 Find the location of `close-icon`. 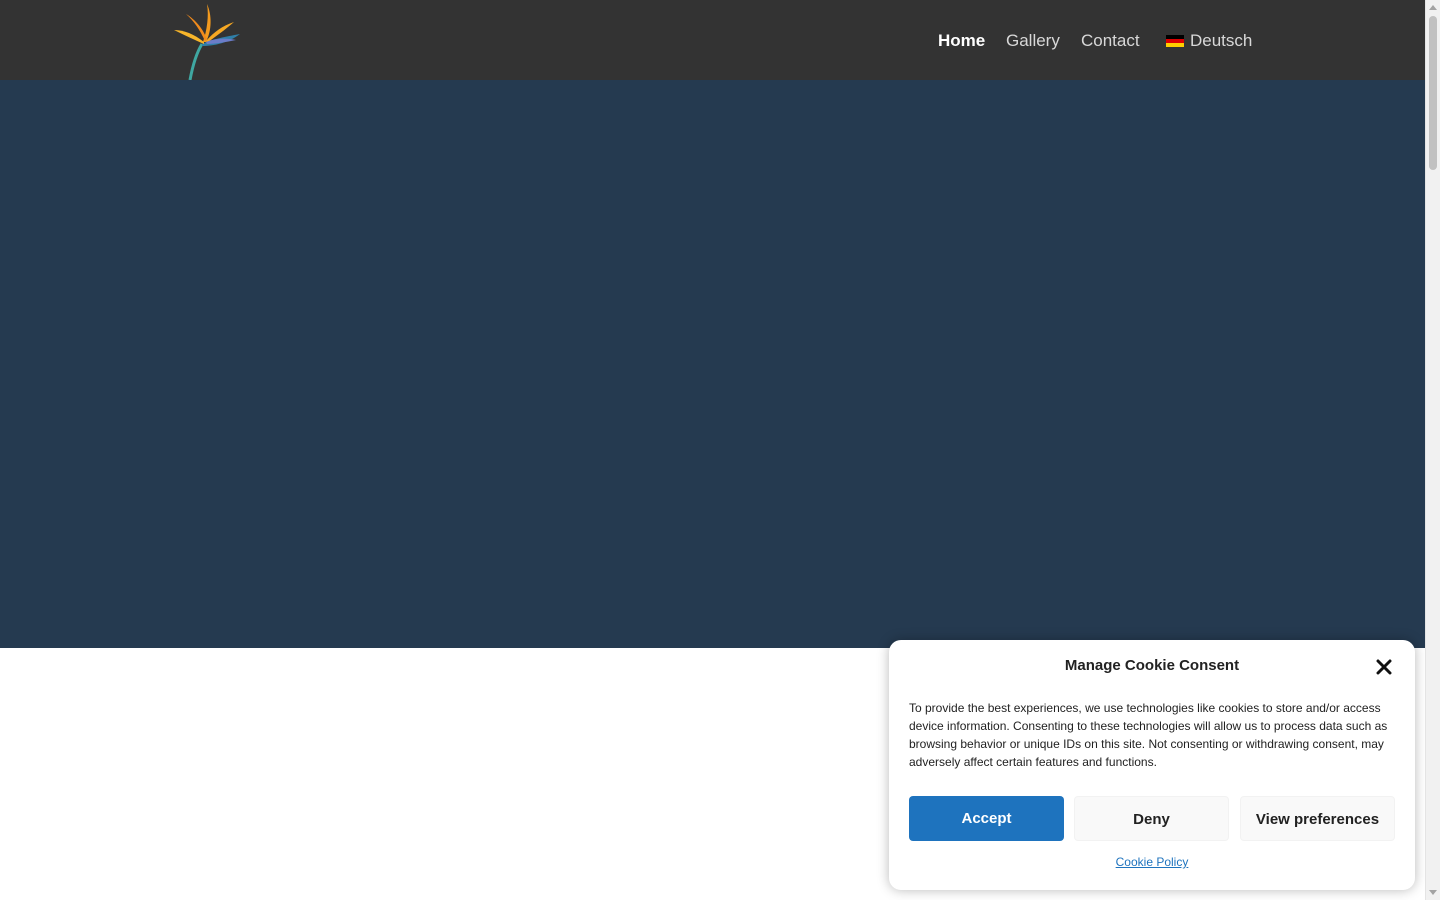

close-icon is located at coordinates (1384, 667).